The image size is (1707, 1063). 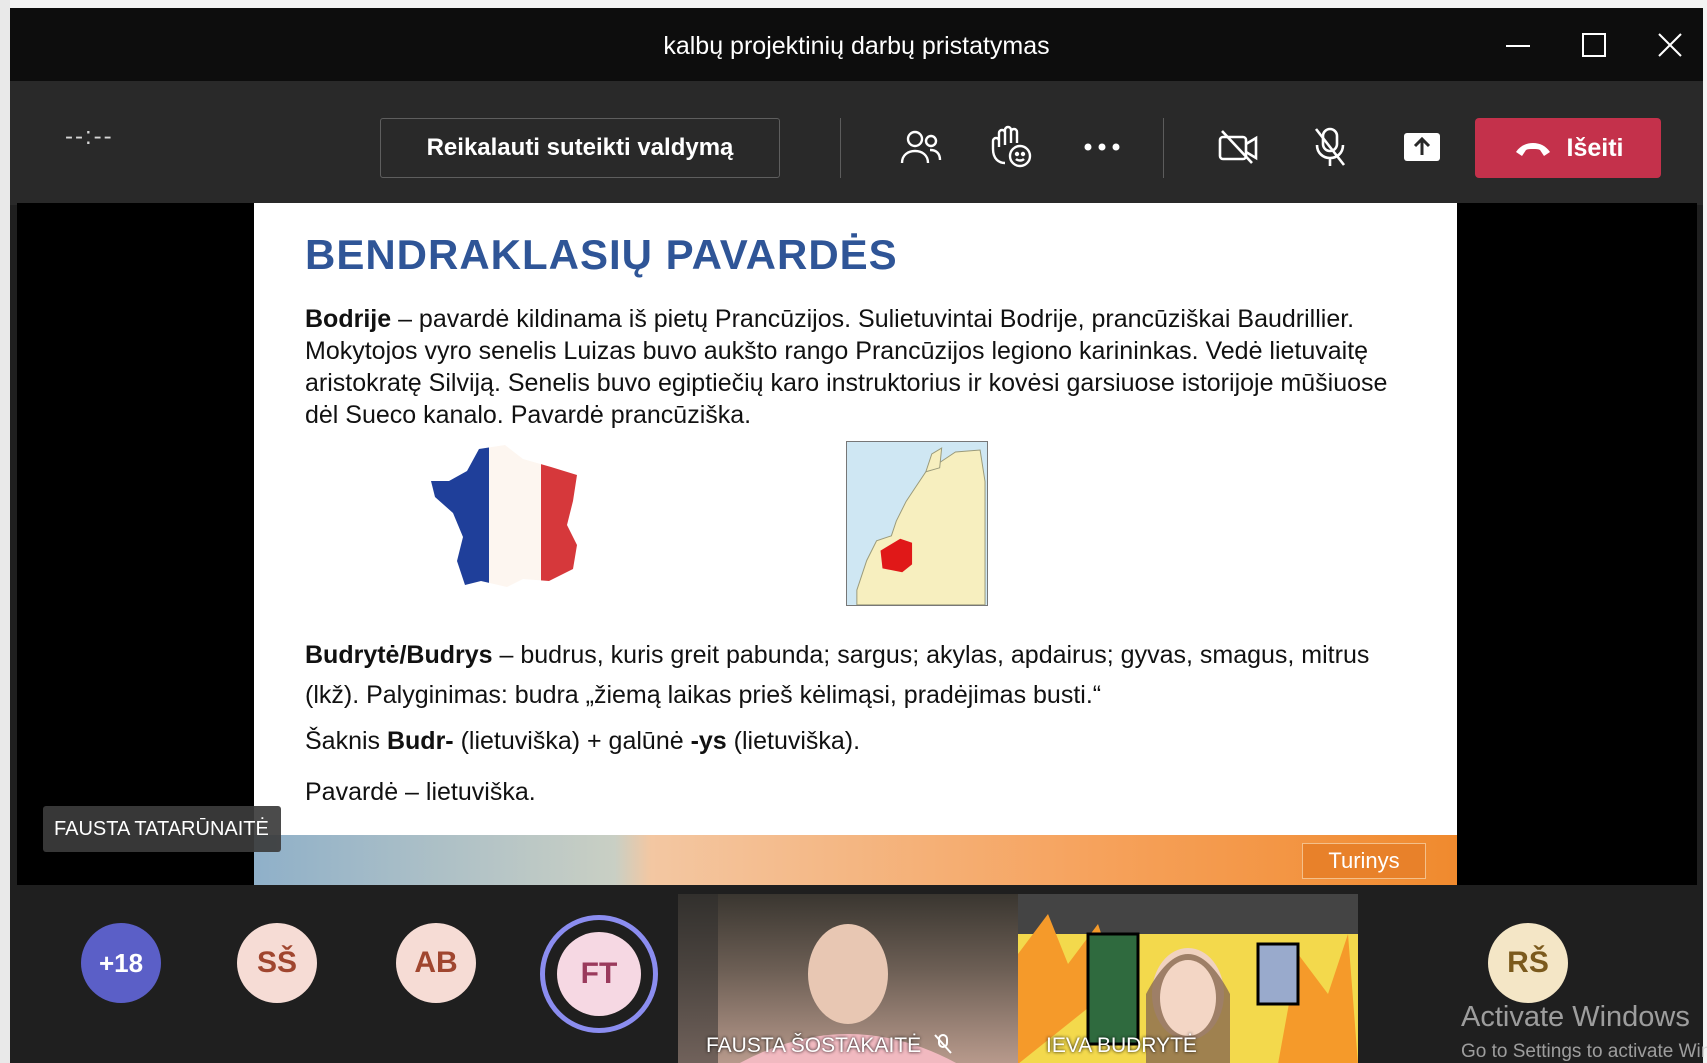 I want to click on france-flag-map-image, so click(x=504, y=516).